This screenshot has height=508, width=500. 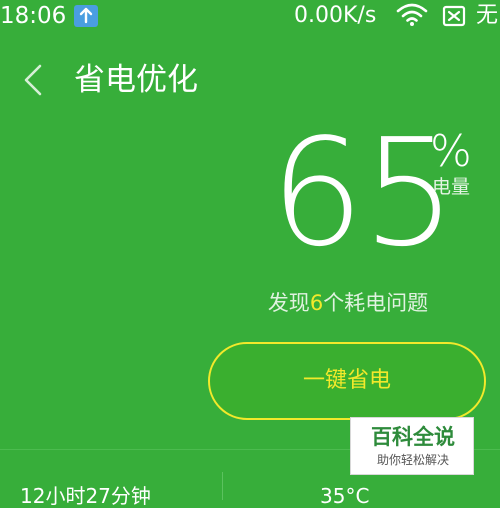 I want to click on back-icon, so click(x=33, y=80).